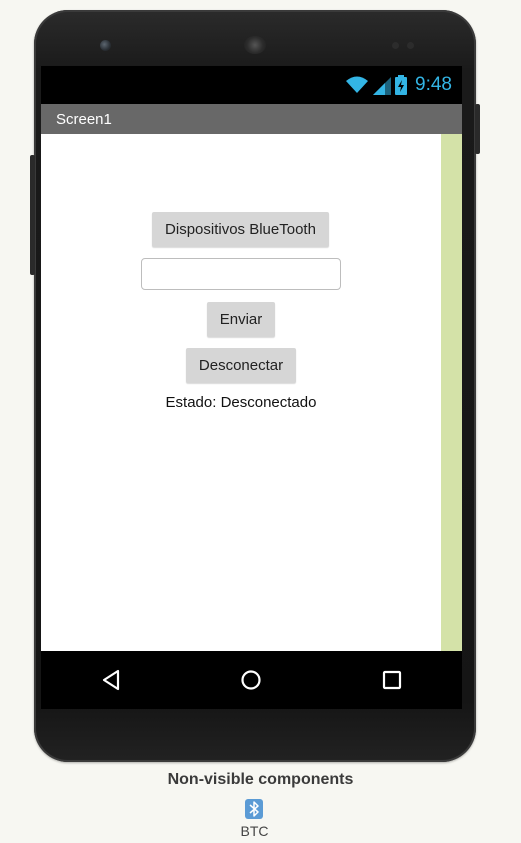 The height and width of the screenshot is (843, 521). What do you see at coordinates (241, 402) in the screenshot?
I see `status-label: Estado: Desconectado` at bounding box center [241, 402].